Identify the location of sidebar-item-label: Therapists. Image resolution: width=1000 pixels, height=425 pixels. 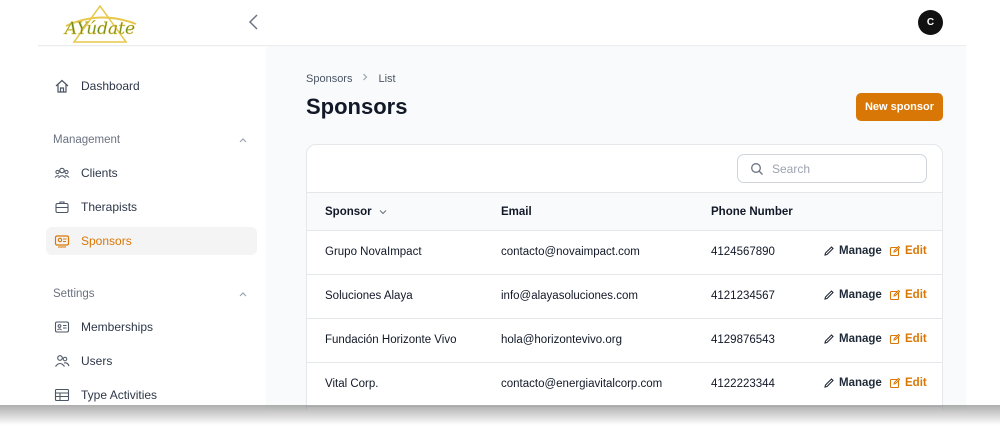
(109, 207).